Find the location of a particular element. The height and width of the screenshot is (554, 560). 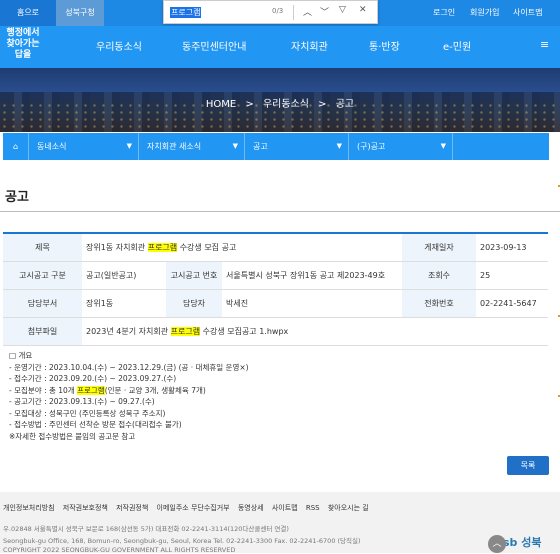

sitemap-link: 사이트맵 is located at coordinates (527, 13).